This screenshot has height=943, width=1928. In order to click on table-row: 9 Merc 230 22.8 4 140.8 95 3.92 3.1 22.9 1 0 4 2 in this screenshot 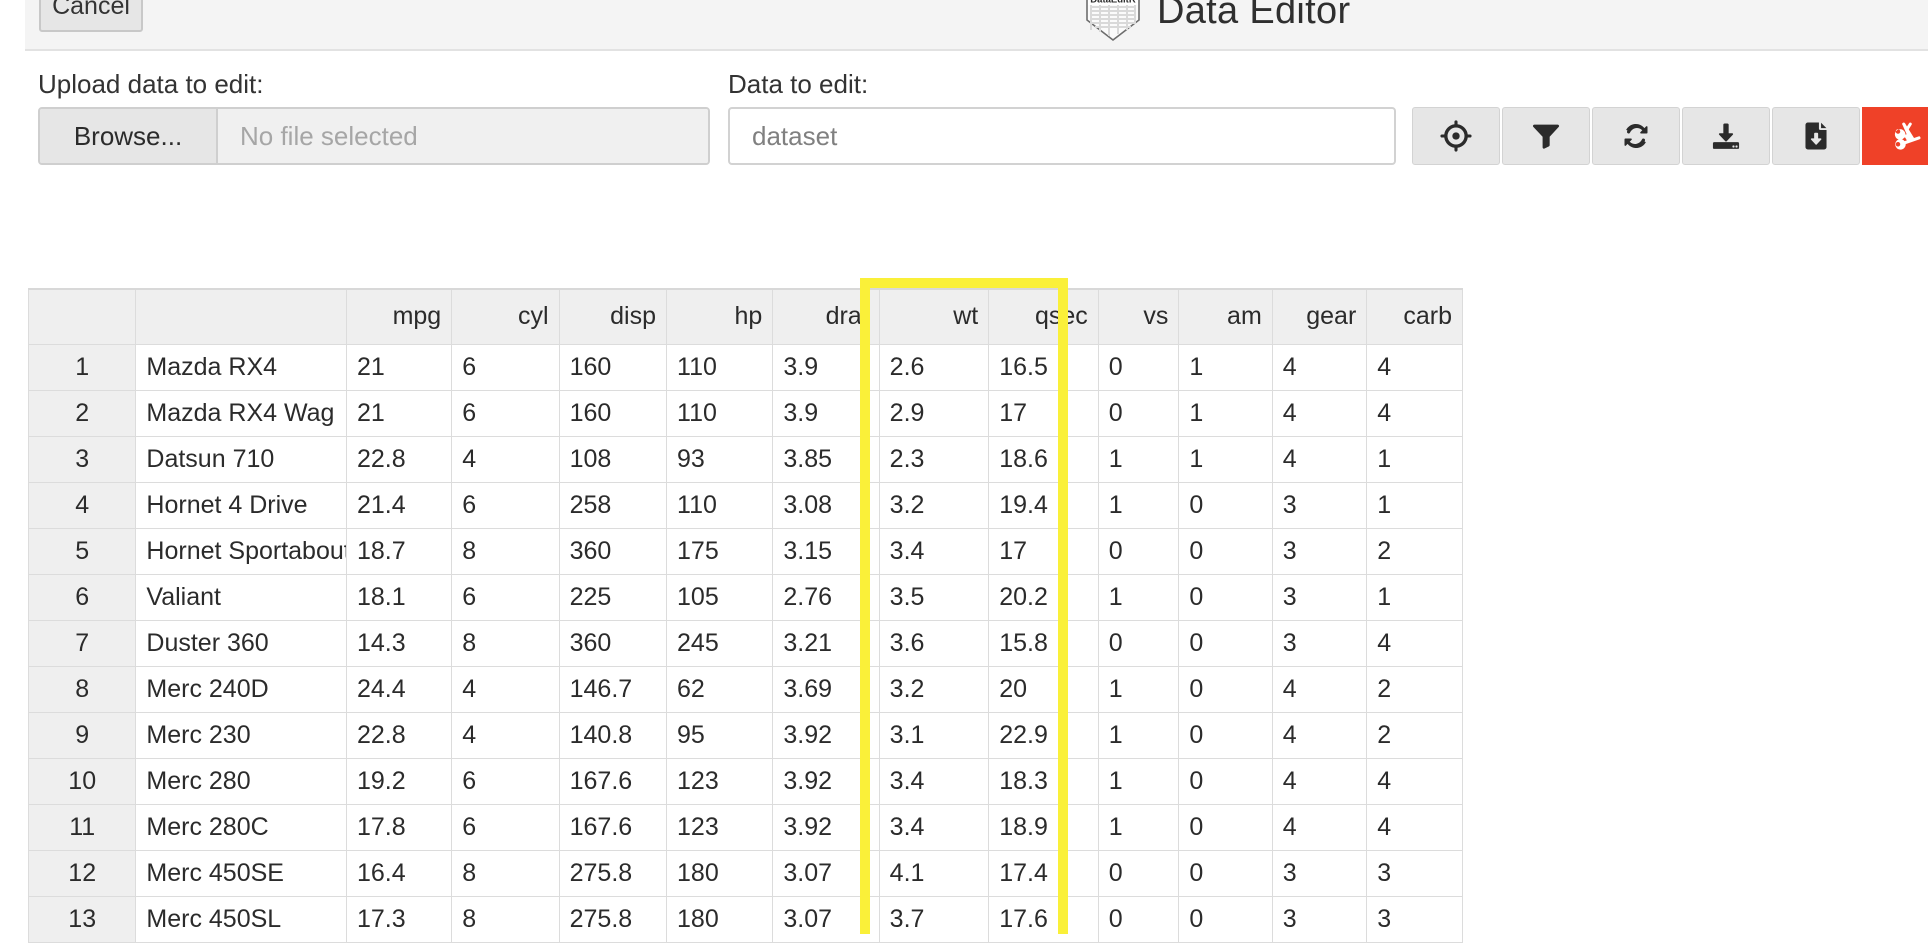, I will do `click(745, 735)`.